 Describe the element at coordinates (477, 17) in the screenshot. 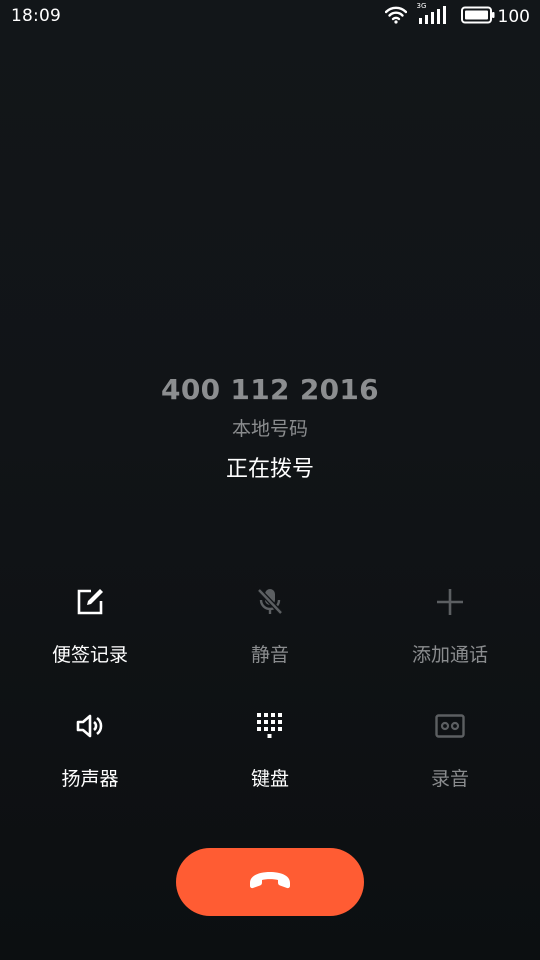

I see `battery-icon` at that location.